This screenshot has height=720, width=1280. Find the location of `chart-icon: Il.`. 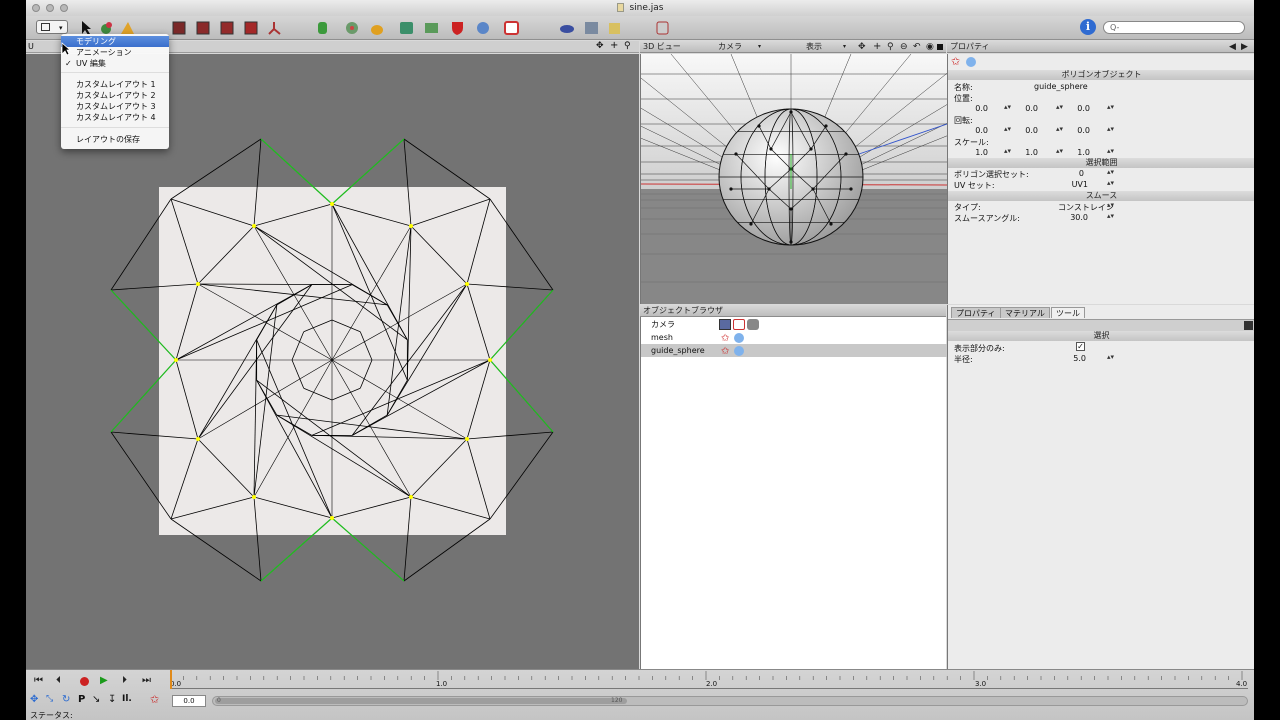

chart-icon: Il. is located at coordinates (127, 699).